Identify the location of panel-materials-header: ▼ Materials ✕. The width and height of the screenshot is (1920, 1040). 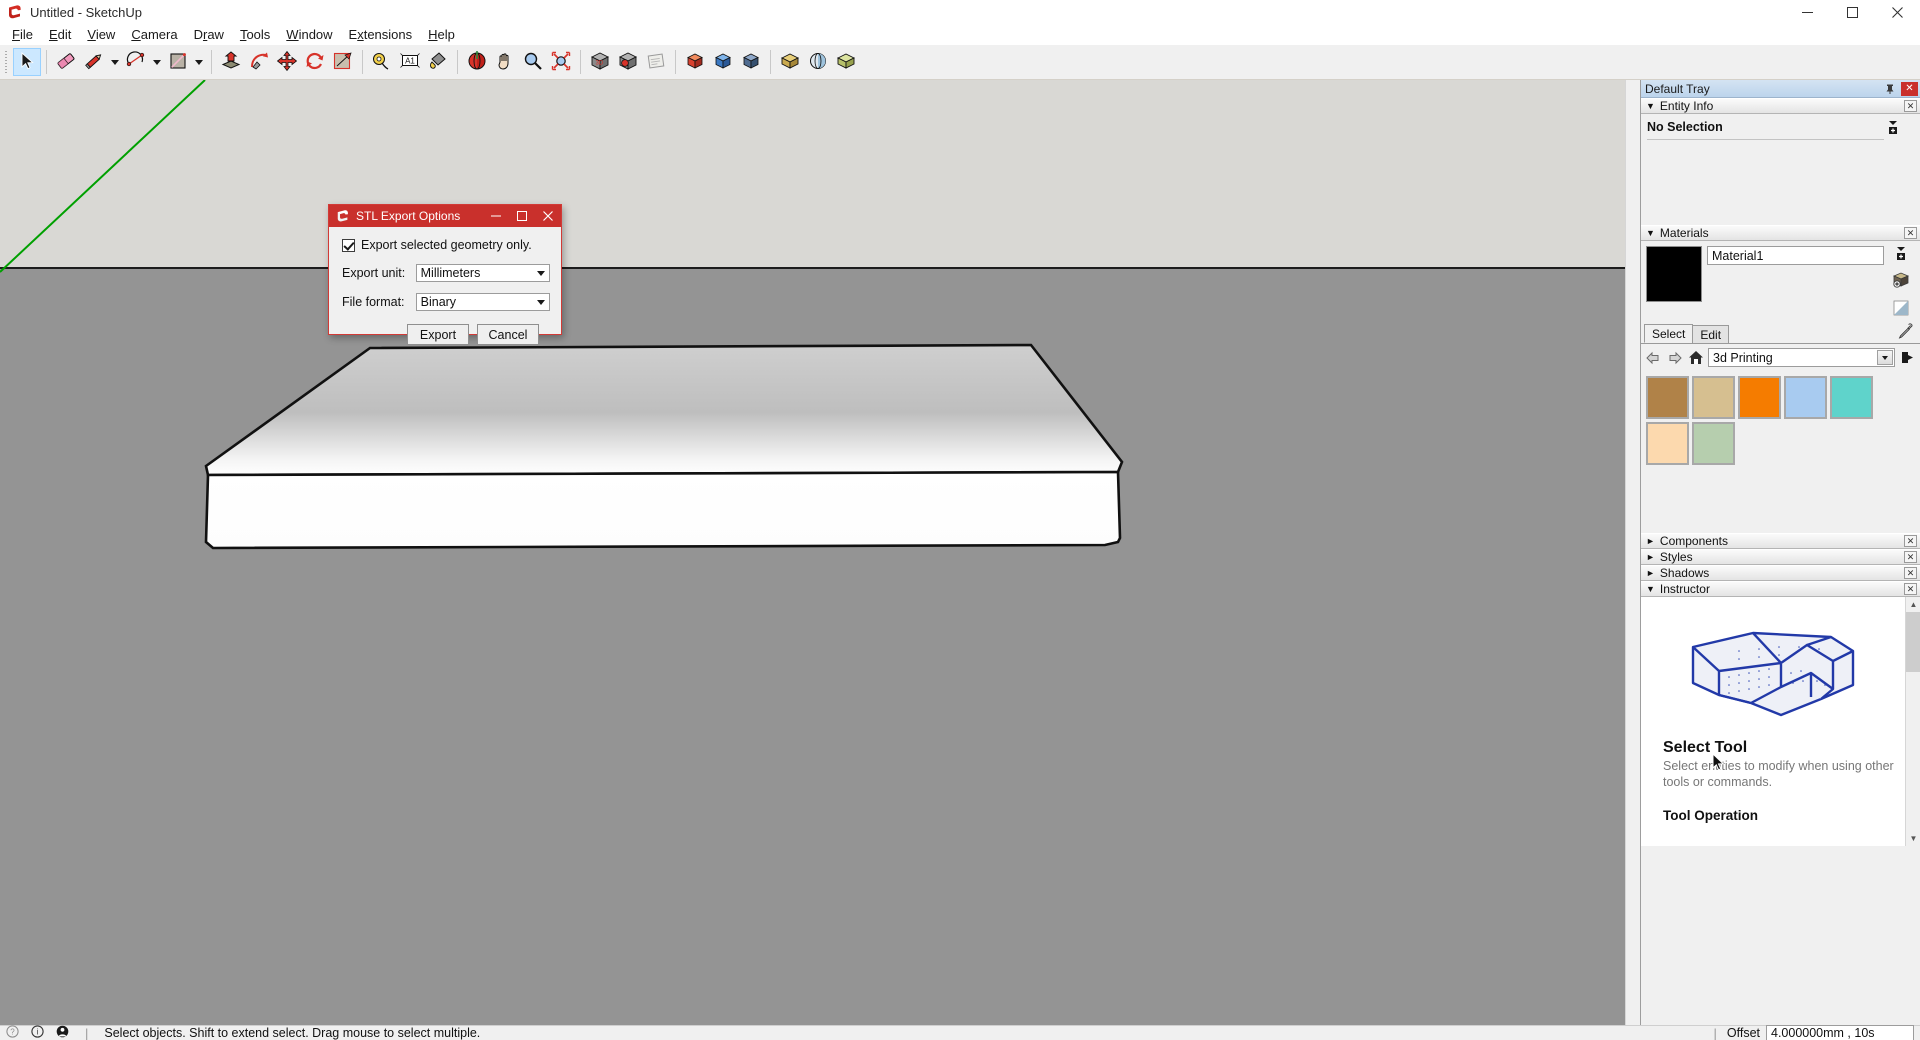
(1780, 233).